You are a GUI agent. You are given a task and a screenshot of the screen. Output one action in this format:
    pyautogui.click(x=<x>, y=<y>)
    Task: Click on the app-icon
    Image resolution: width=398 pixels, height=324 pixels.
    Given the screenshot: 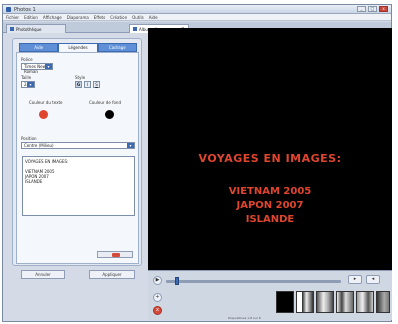 What is the action you would take?
    pyautogui.click(x=8, y=9)
    